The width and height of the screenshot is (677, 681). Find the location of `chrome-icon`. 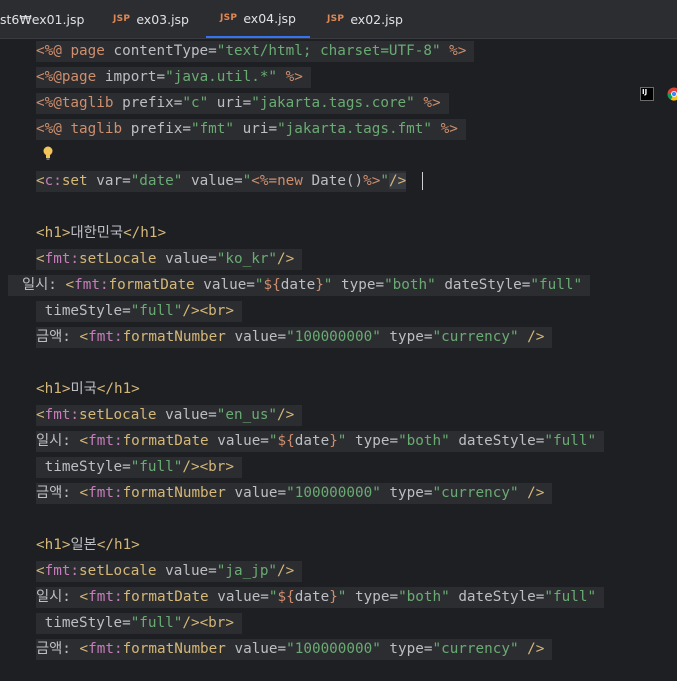

chrome-icon is located at coordinates (672, 94).